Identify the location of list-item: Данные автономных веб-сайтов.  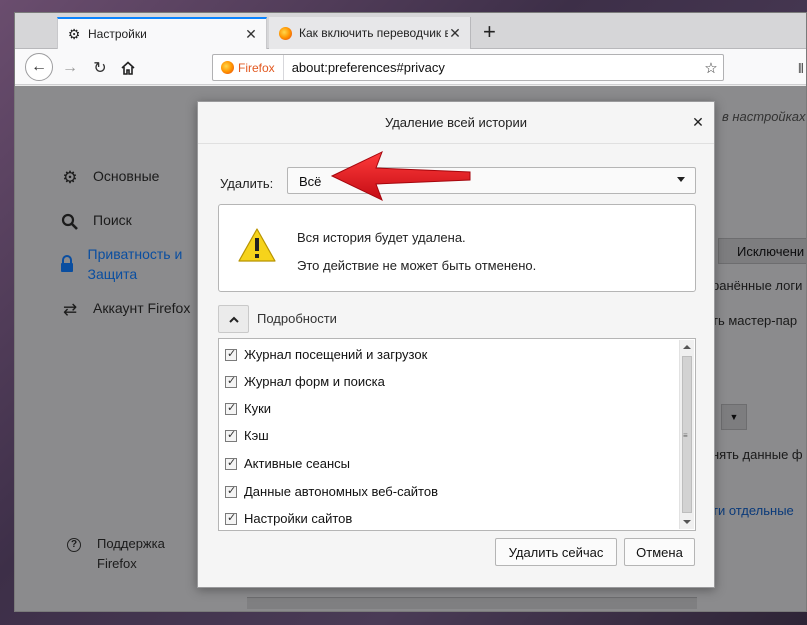
(331, 491).